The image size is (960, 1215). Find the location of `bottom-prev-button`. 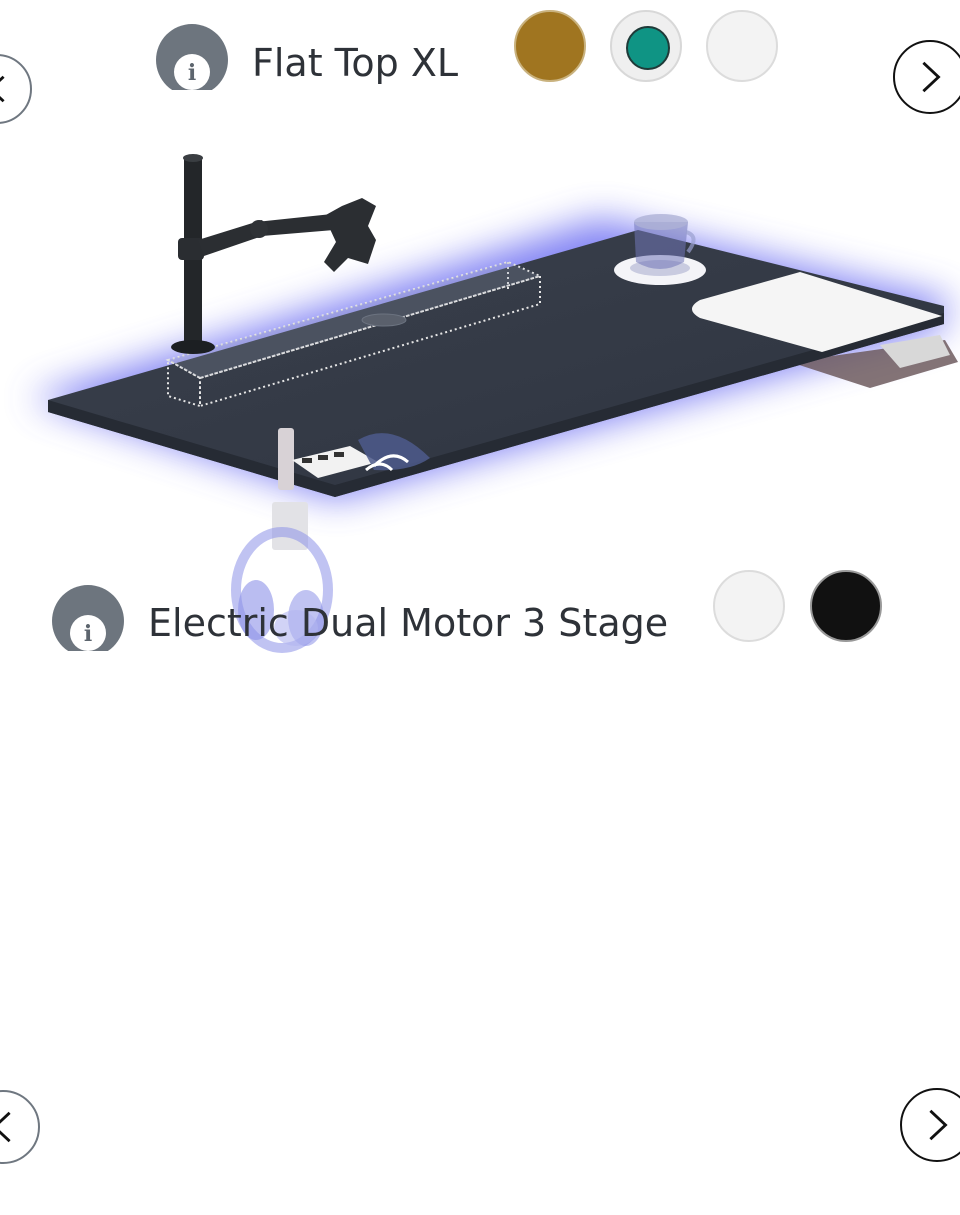

bottom-prev-button is located at coordinates (20, 1127).